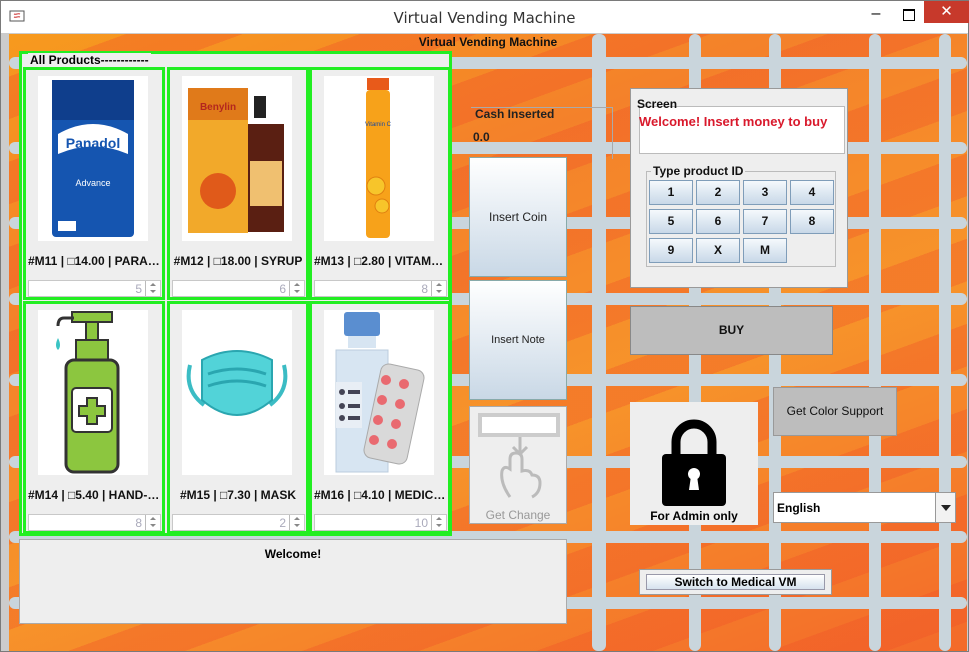 The image size is (969, 652). What do you see at coordinates (95, 261) in the screenshot?
I see `product-caption: #M11 | □14.00 | PARACETAMOL` at bounding box center [95, 261].